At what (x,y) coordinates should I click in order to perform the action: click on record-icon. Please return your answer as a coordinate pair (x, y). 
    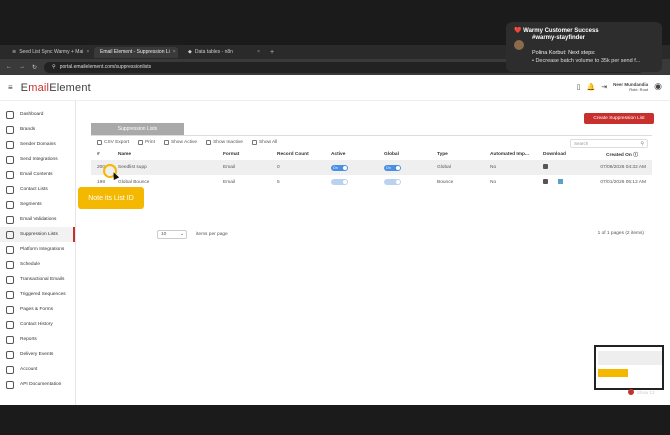
    Looking at the image, I should click on (631, 392).